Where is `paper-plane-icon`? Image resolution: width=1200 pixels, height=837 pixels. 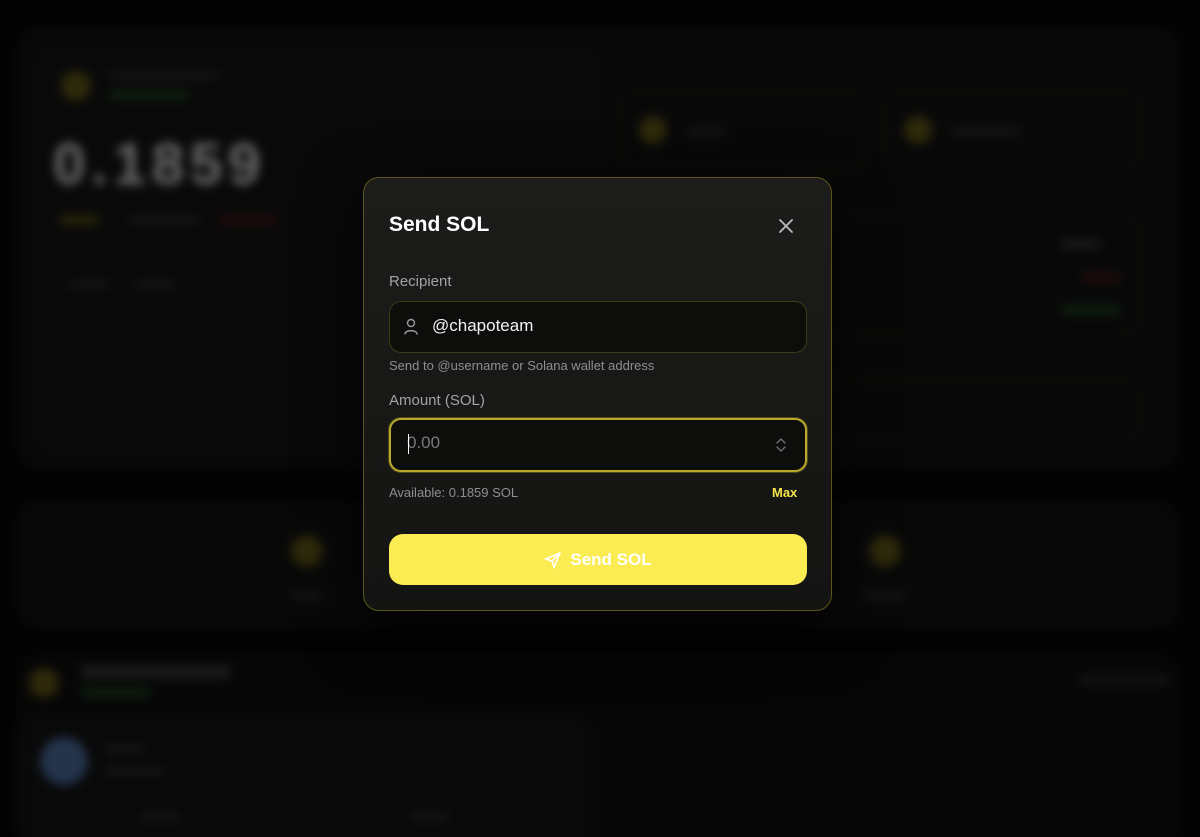 paper-plane-icon is located at coordinates (553, 559).